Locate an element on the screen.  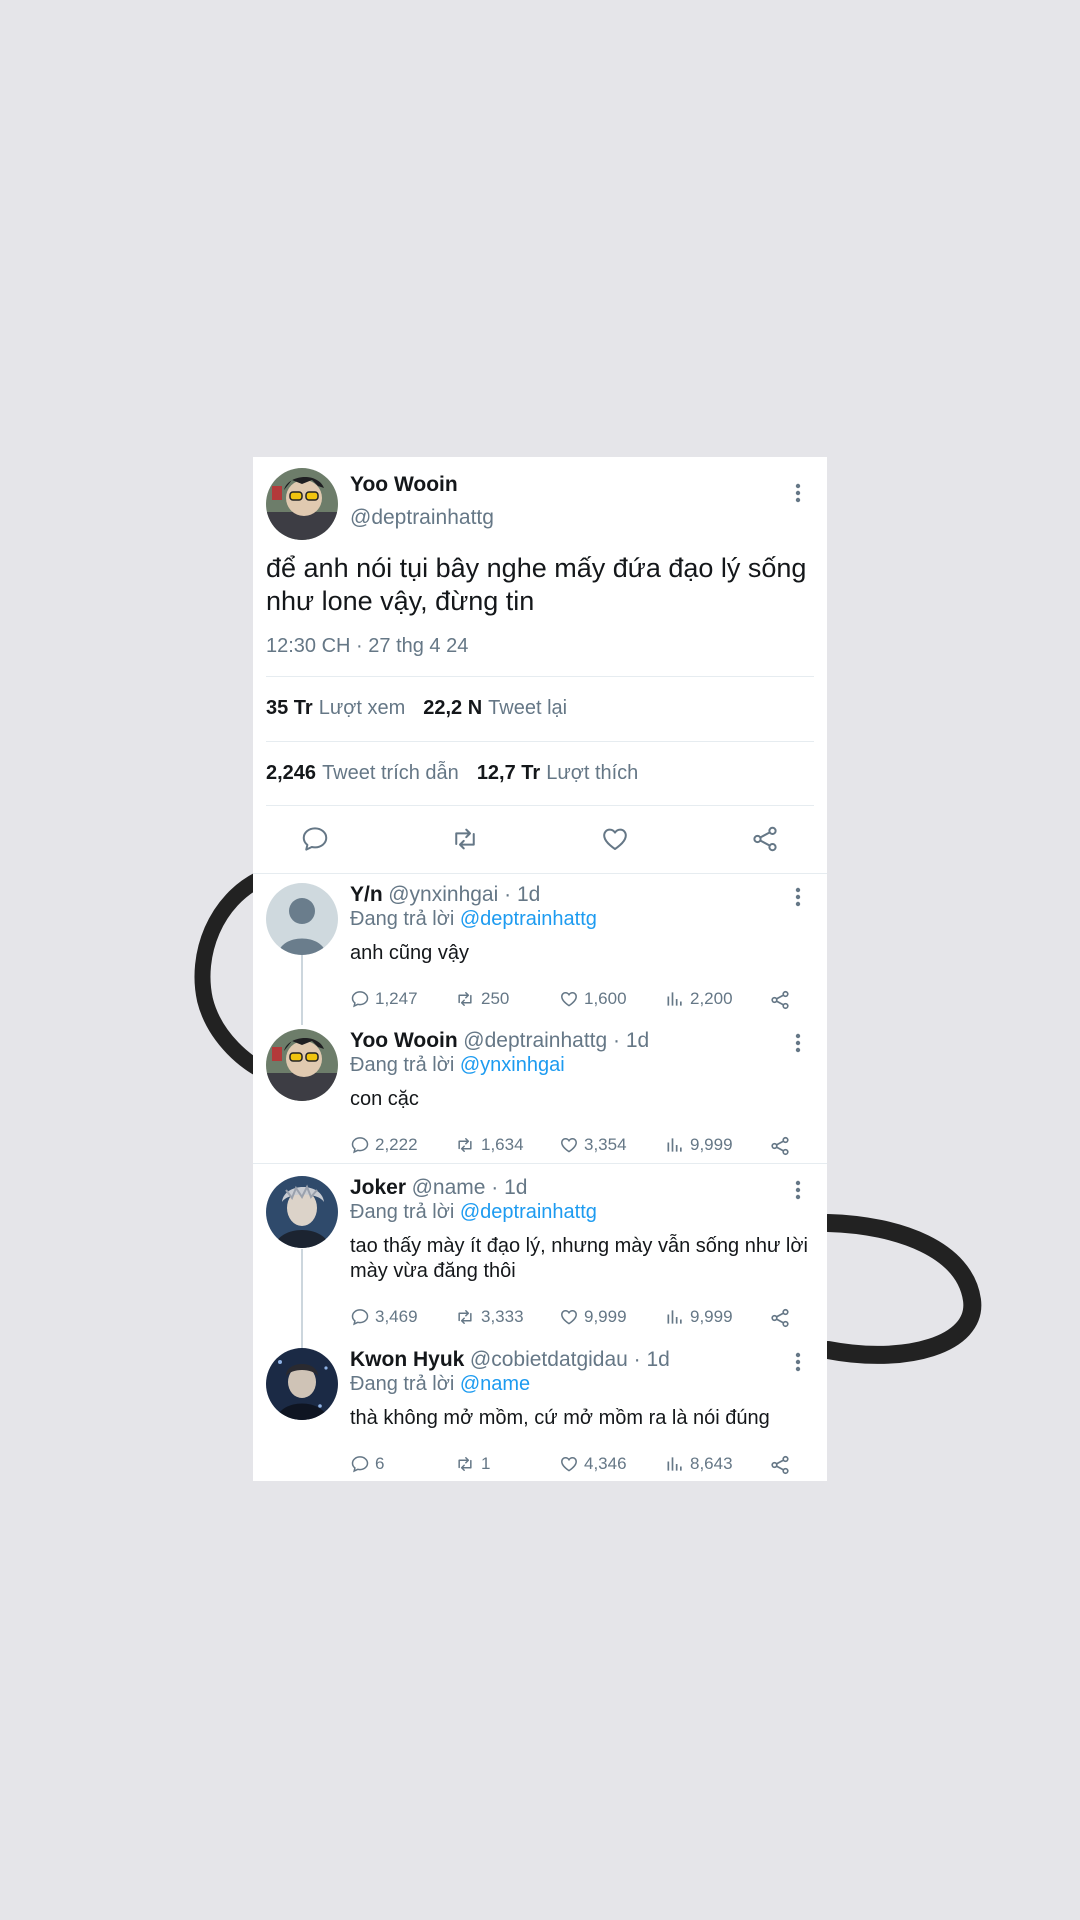
reply-comment-stat: 3,469 is located at coordinates (384, 1317).